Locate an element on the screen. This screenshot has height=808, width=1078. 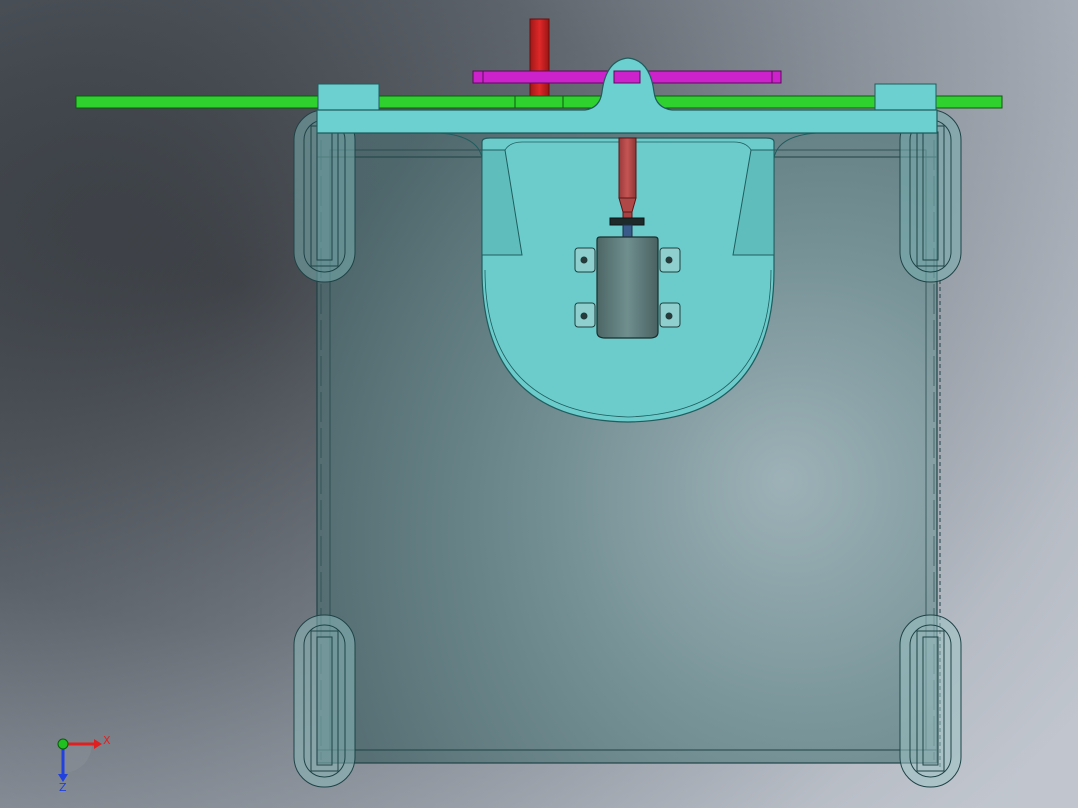
motor-mount-top-left is located at coordinates (585, 260).